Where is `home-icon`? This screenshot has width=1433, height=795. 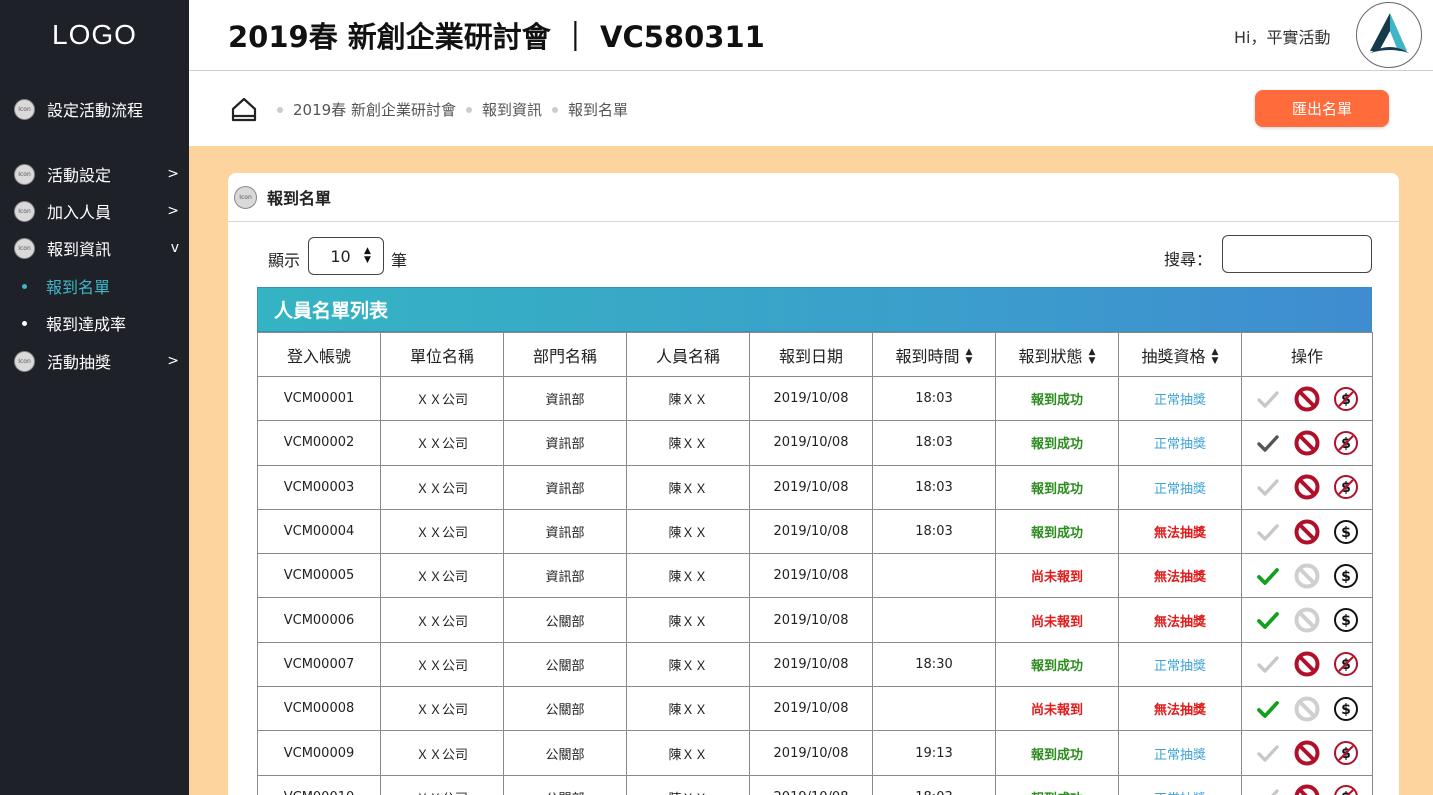
home-icon is located at coordinates (244, 109).